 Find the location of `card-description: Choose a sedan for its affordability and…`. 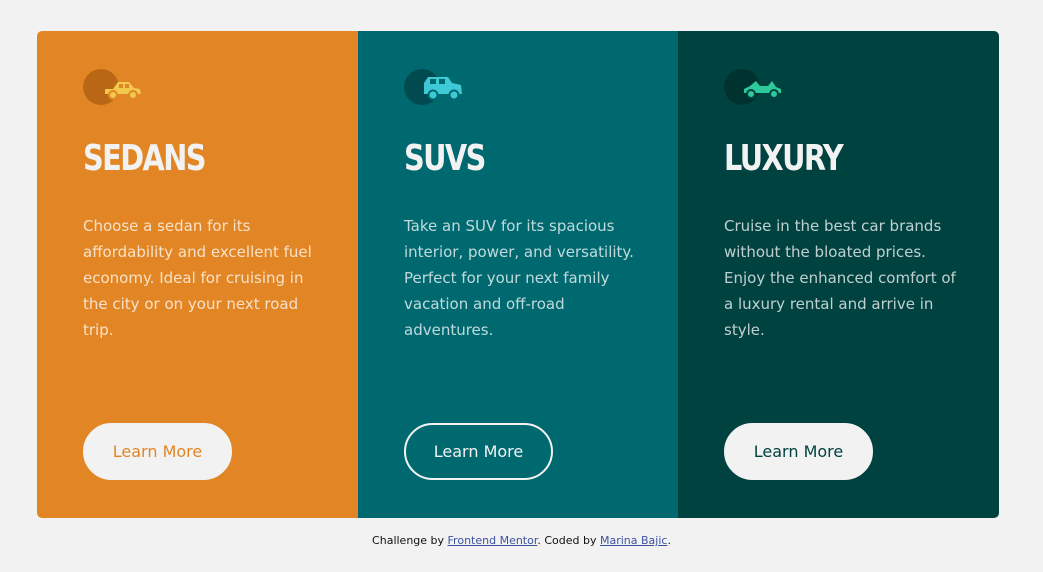

card-description: Choose a sedan for its affordability and… is located at coordinates (197, 278).